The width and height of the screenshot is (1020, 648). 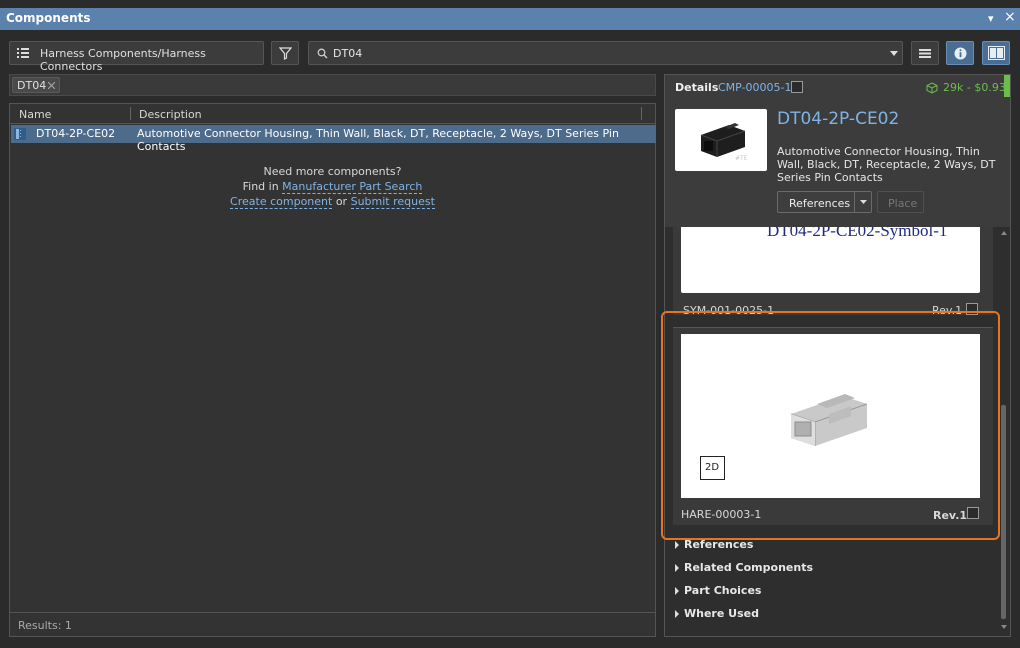 What do you see at coordinates (697, 87) in the screenshot?
I see `details-label: Details` at bounding box center [697, 87].